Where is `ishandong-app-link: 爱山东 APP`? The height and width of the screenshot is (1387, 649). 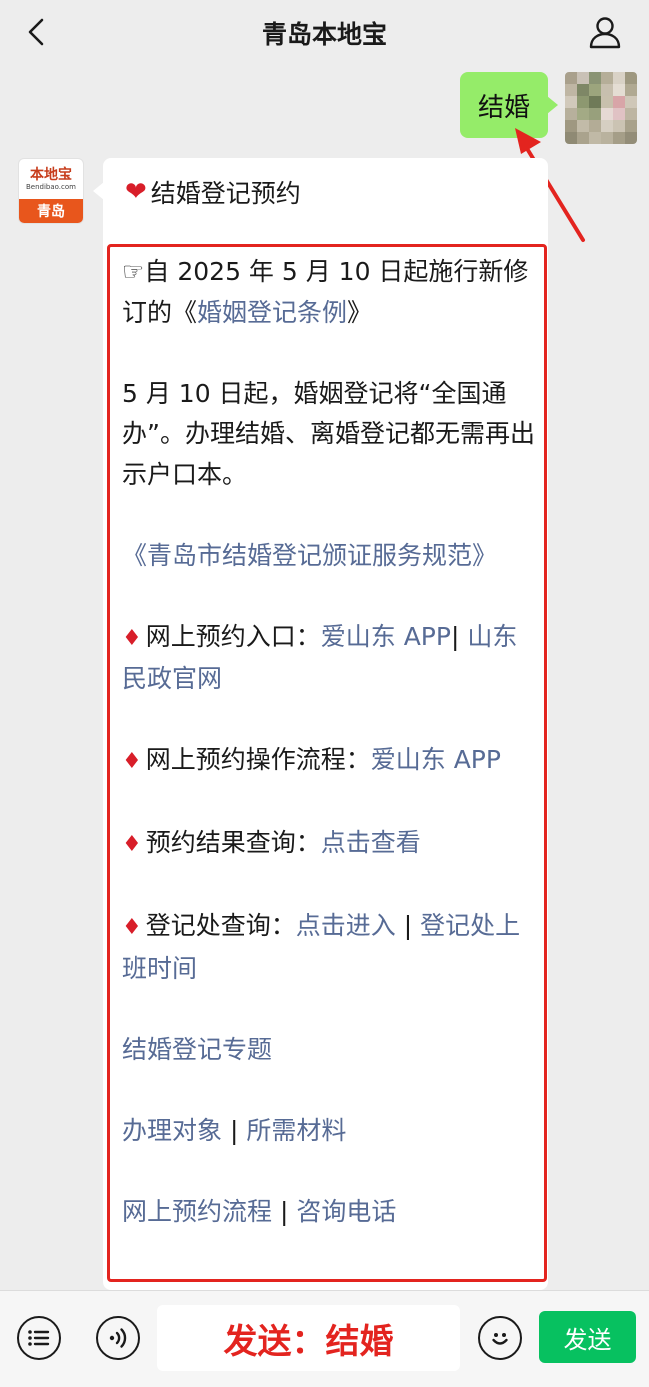
ishandong-app-link: 爱山东 APP is located at coordinates (386, 636).